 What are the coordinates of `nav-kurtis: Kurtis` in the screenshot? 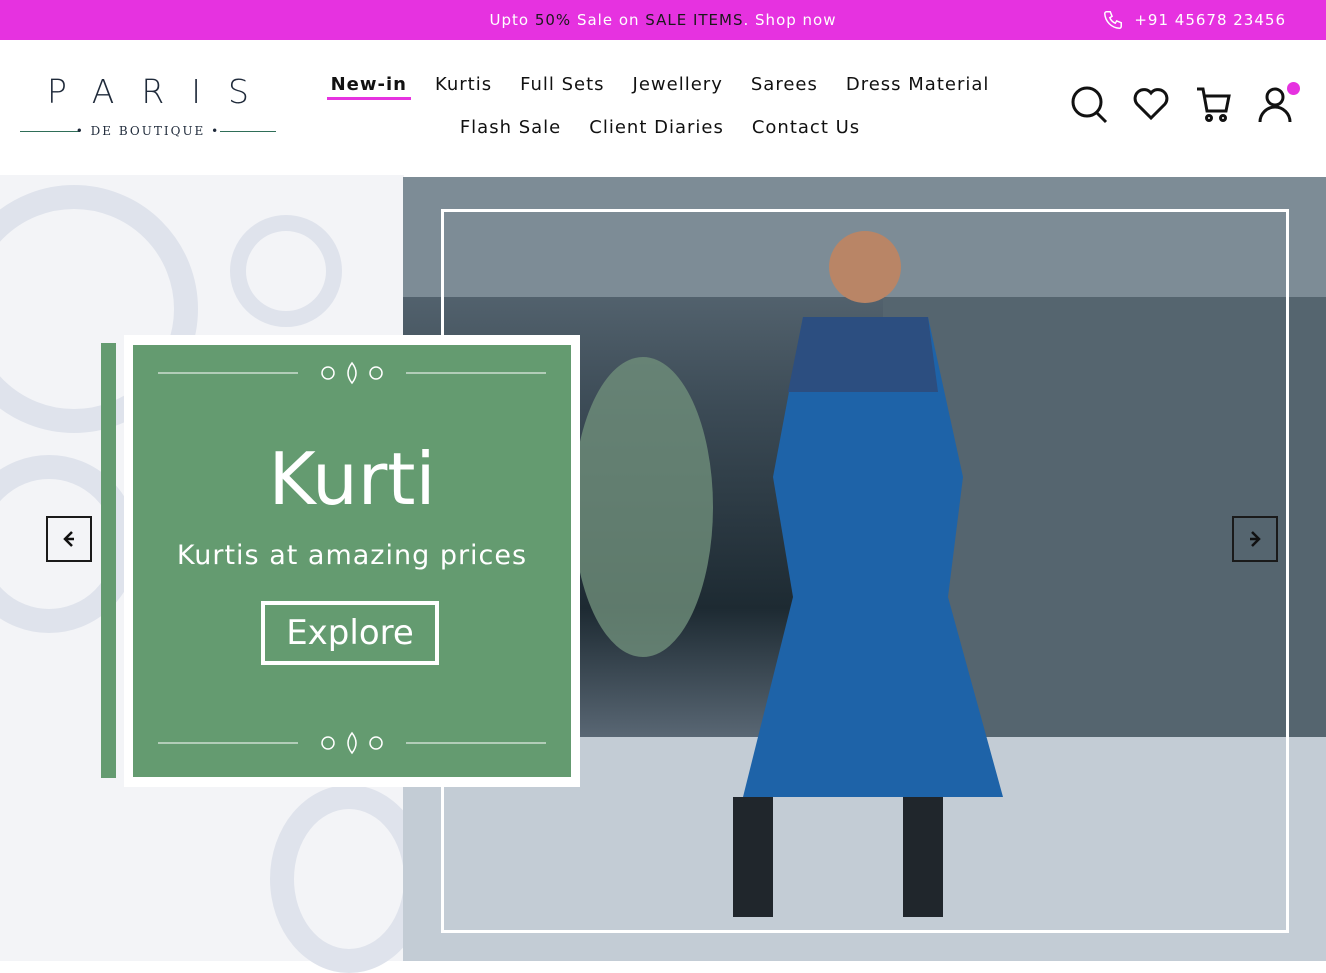 It's located at (463, 86).